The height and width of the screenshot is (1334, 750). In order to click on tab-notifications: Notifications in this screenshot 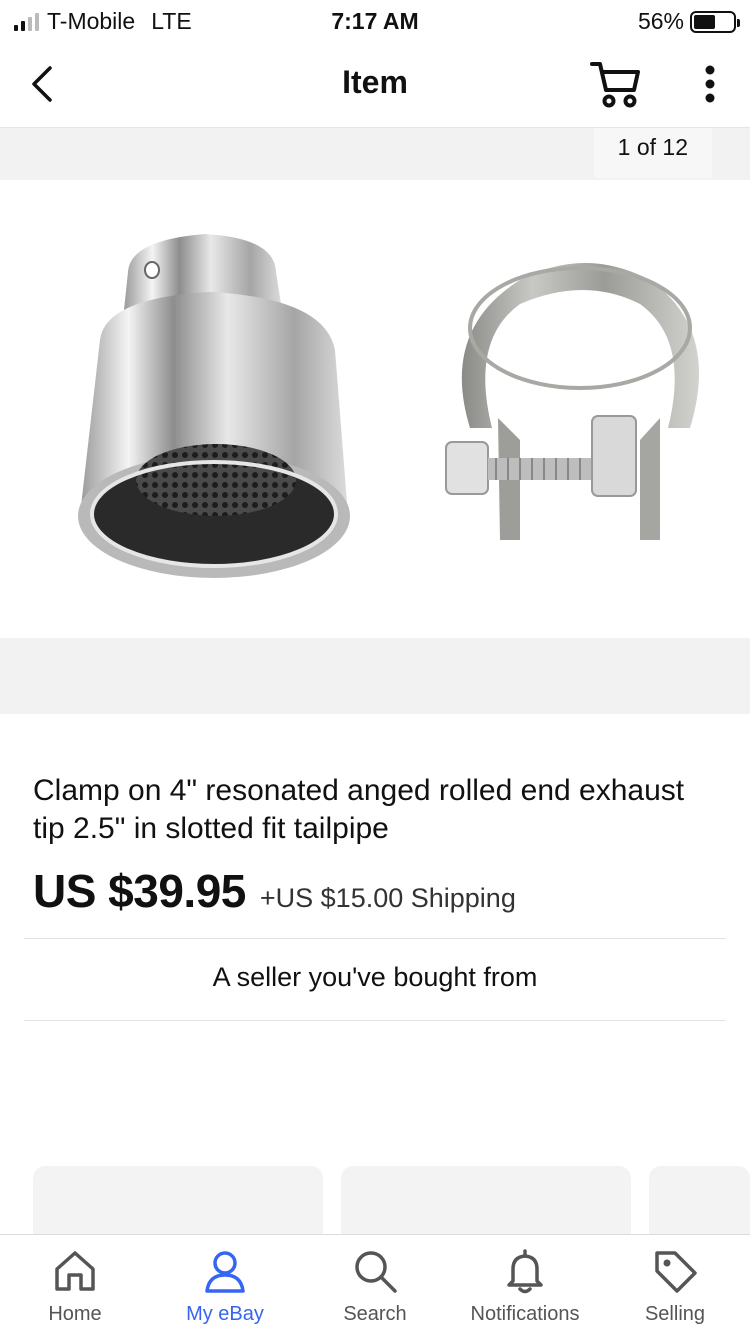, I will do `click(525, 1284)`.